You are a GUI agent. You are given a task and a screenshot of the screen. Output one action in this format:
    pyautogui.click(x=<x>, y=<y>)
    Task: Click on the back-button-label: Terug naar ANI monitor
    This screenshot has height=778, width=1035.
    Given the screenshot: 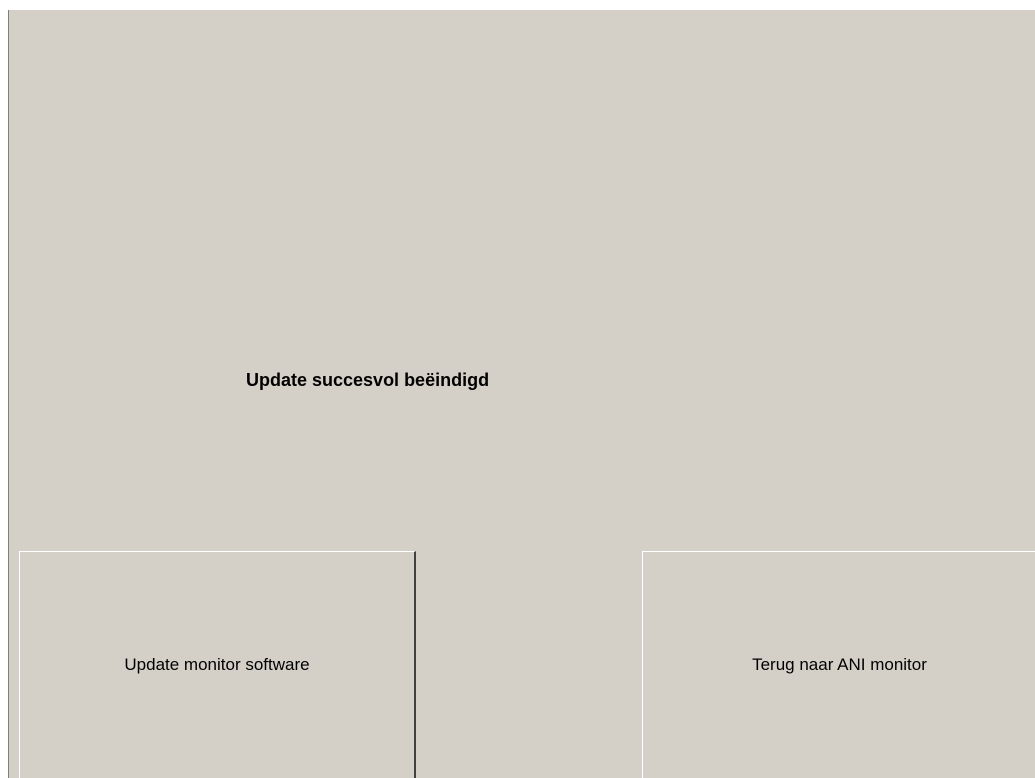 What is the action you would take?
    pyautogui.click(x=839, y=664)
    